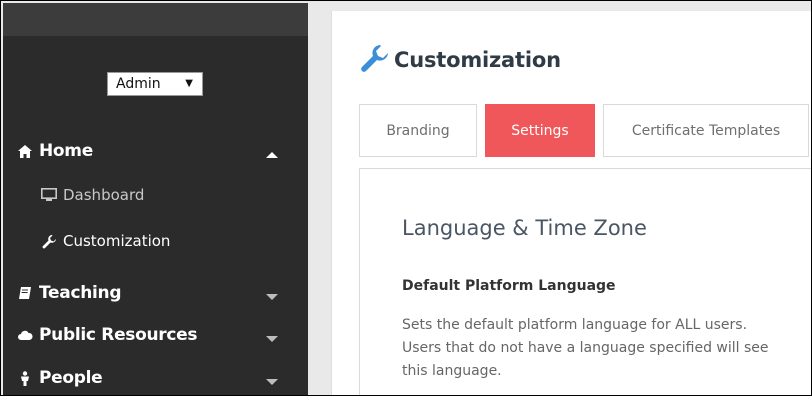 This screenshot has width=812, height=396. What do you see at coordinates (272, 155) in the screenshot?
I see `collapse-arrow-icon` at bounding box center [272, 155].